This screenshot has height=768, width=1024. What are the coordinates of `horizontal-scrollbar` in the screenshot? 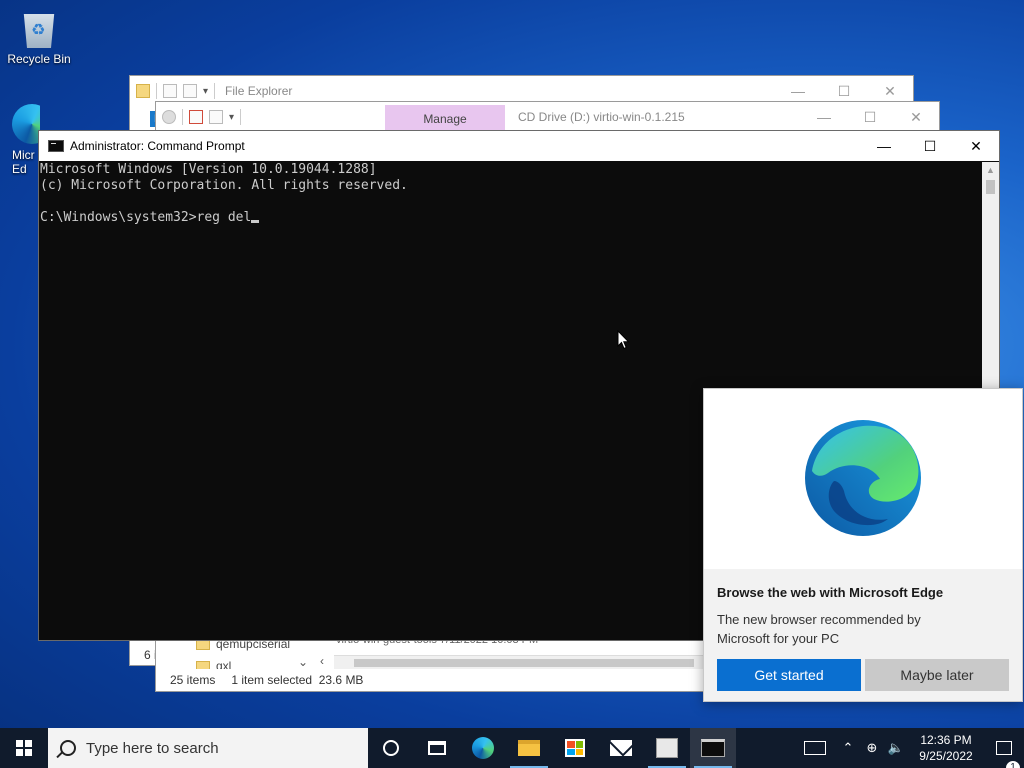 It's located at (526, 662).